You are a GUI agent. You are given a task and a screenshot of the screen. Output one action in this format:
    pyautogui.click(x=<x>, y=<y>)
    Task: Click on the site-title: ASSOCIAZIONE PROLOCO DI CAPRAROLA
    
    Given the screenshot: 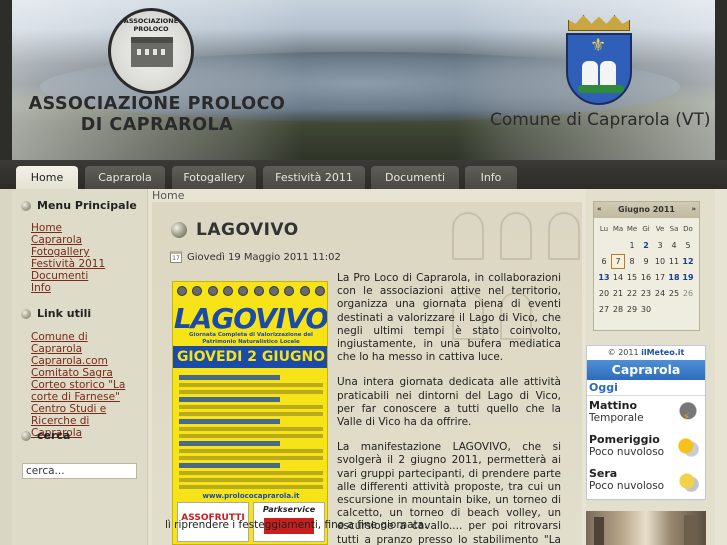 What is the action you would take?
    pyautogui.click(x=157, y=114)
    